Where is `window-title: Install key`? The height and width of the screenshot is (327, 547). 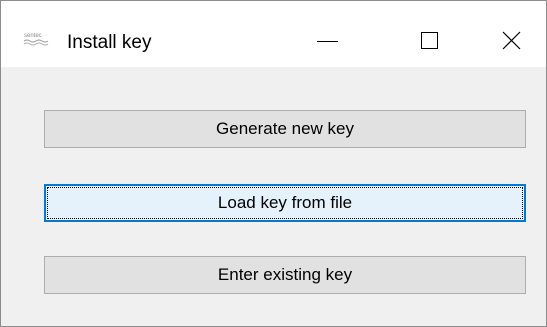
window-title: Install key is located at coordinates (109, 42).